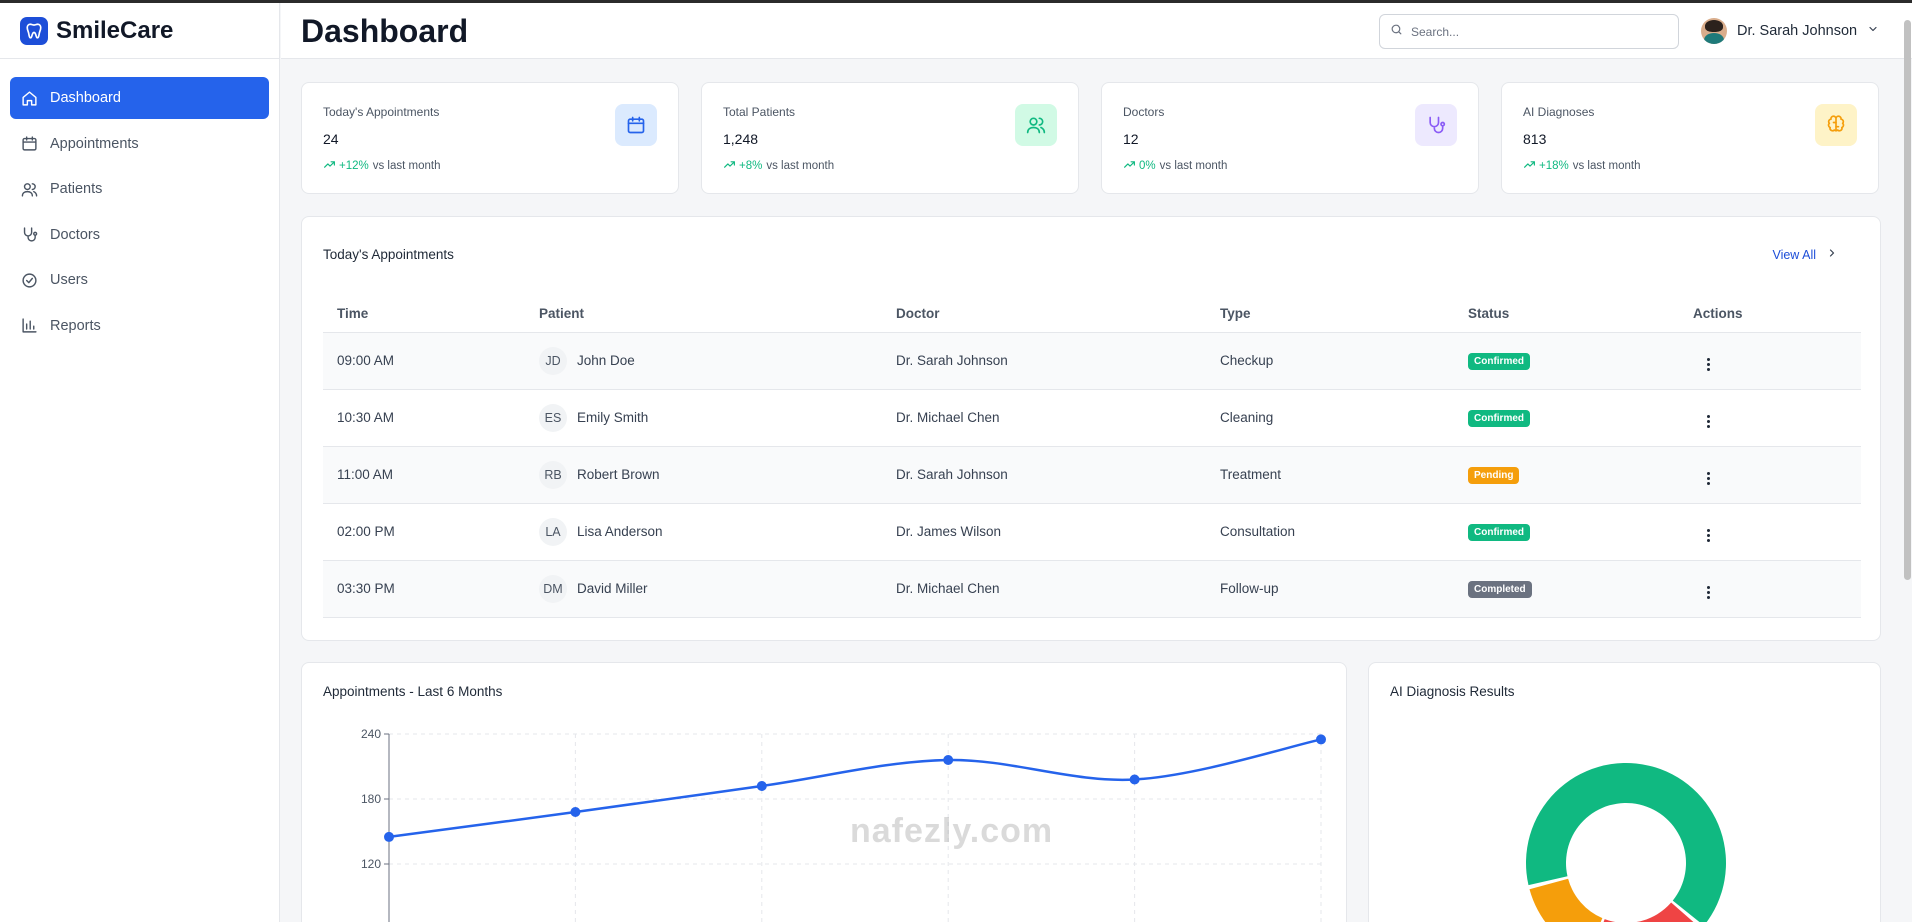  What do you see at coordinates (553, 588) in the screenshot?
I see `patient-initials: DM` at bounding box center [553, 588].